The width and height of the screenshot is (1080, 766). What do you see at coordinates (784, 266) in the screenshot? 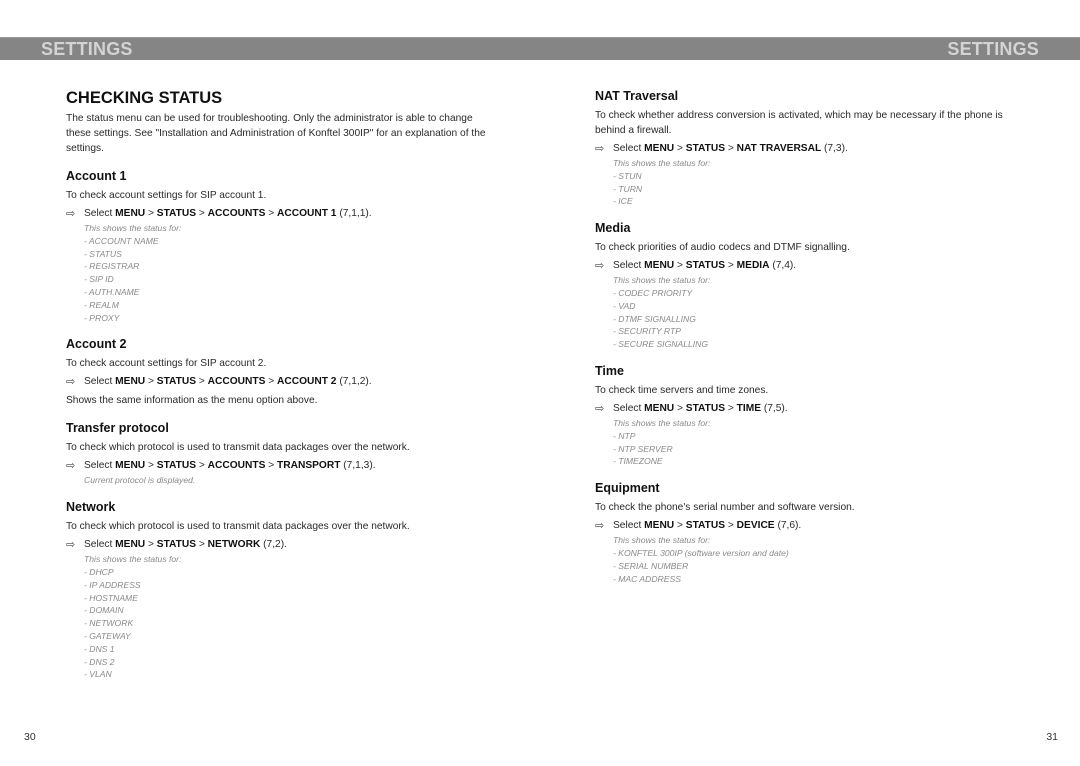
I see `menu-code: (7,4).` at bounding box center [784, 266].